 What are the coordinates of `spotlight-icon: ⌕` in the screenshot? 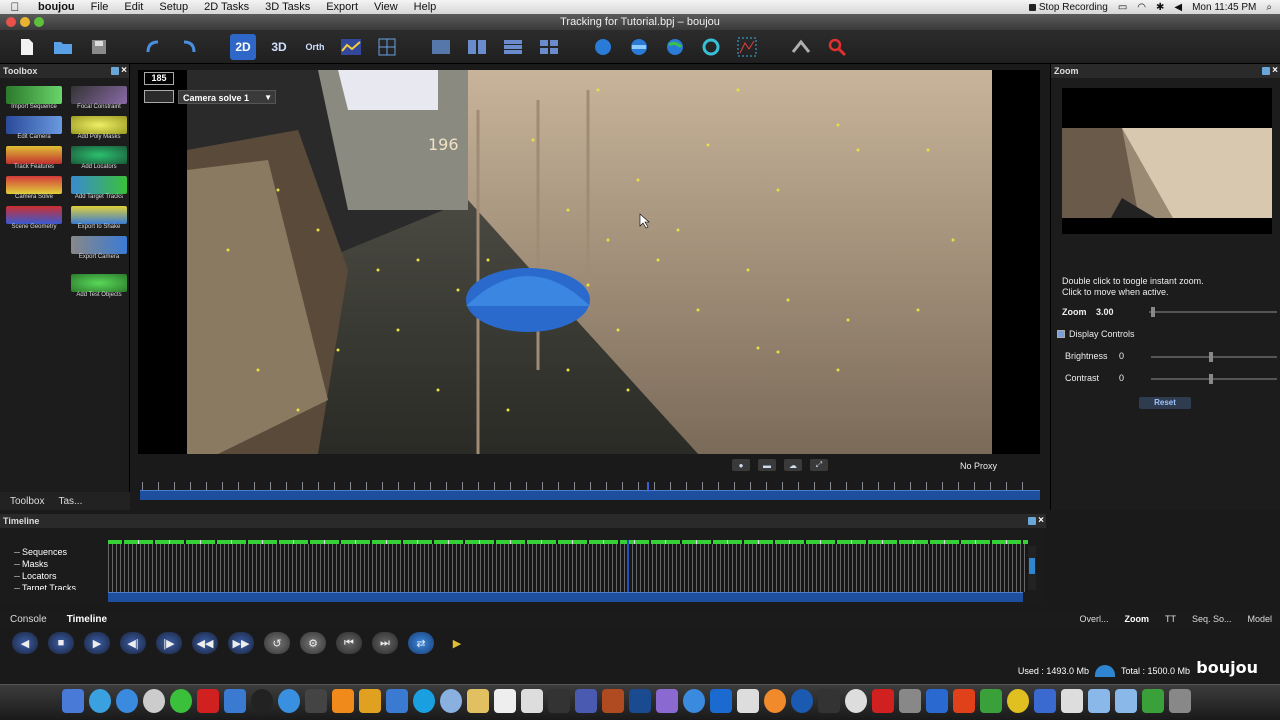 It's located at (1269, 7).